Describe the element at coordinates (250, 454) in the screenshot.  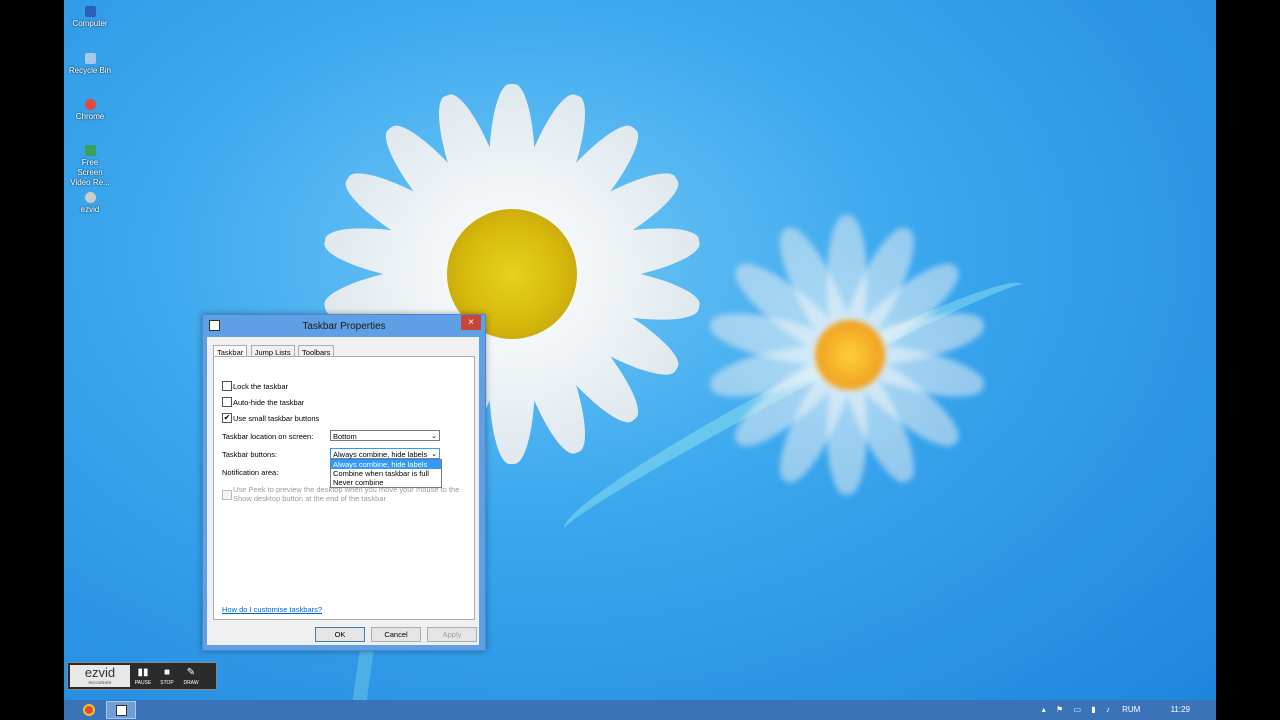
I see `taskbar-buttons-label: Taskbar buttons:` at that location.